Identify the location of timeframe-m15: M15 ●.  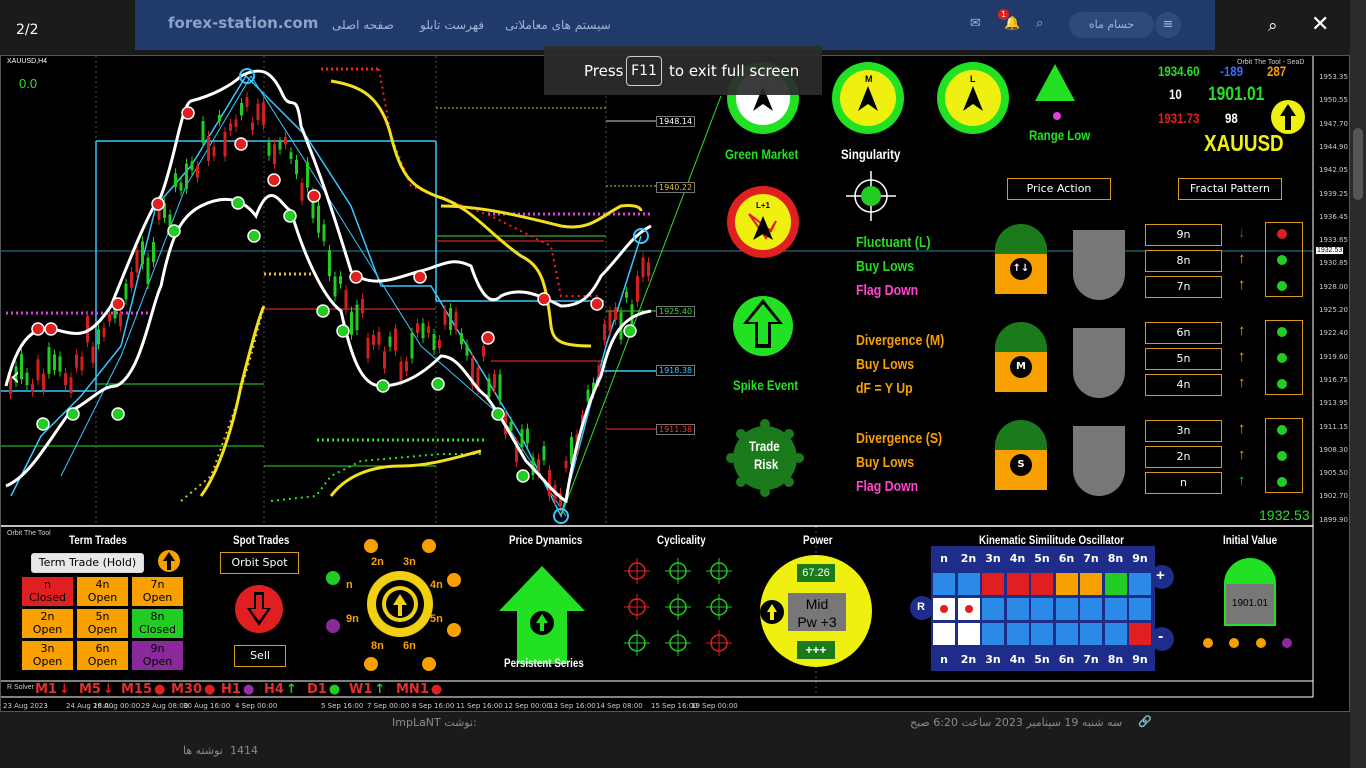
(143, 689).